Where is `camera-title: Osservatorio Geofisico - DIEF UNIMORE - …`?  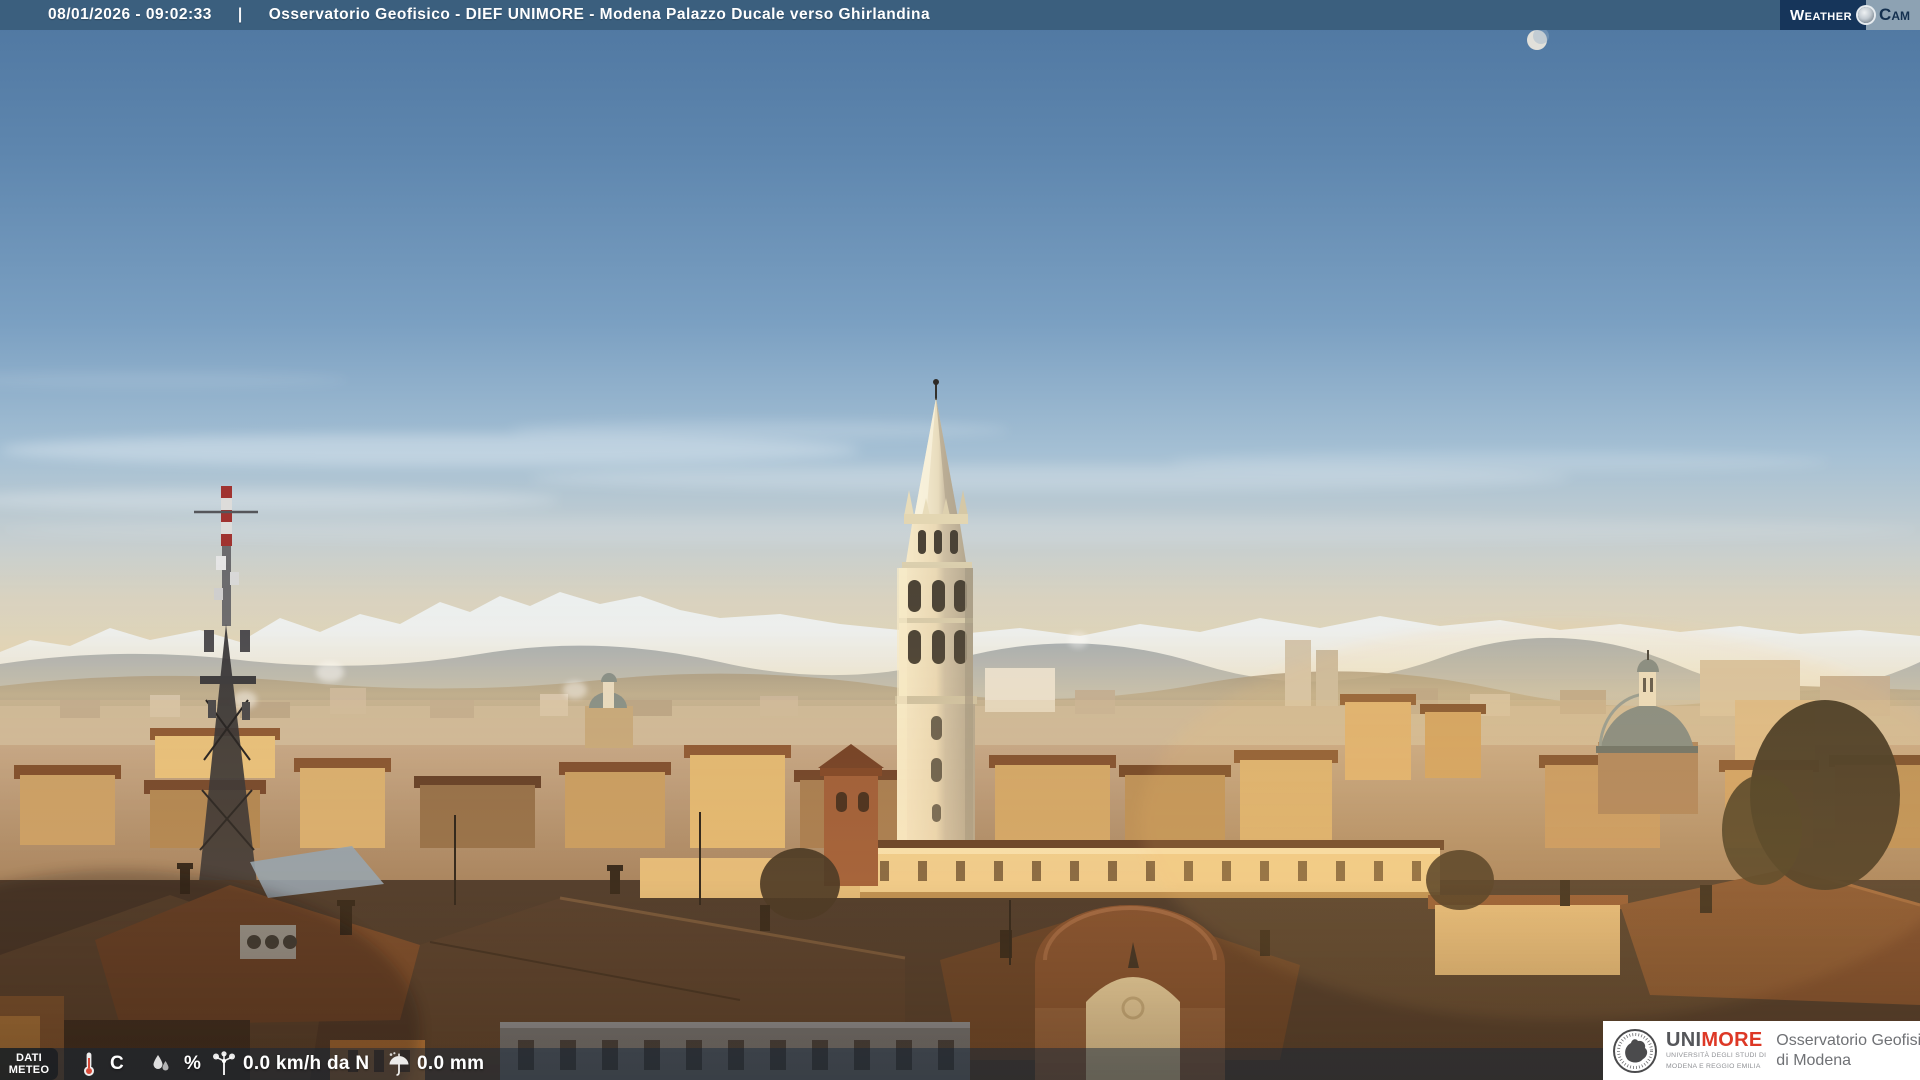 camera-title: Osservatorio Geofisico - DIEF UNIMORE - … is located at coordinates (599, 14).